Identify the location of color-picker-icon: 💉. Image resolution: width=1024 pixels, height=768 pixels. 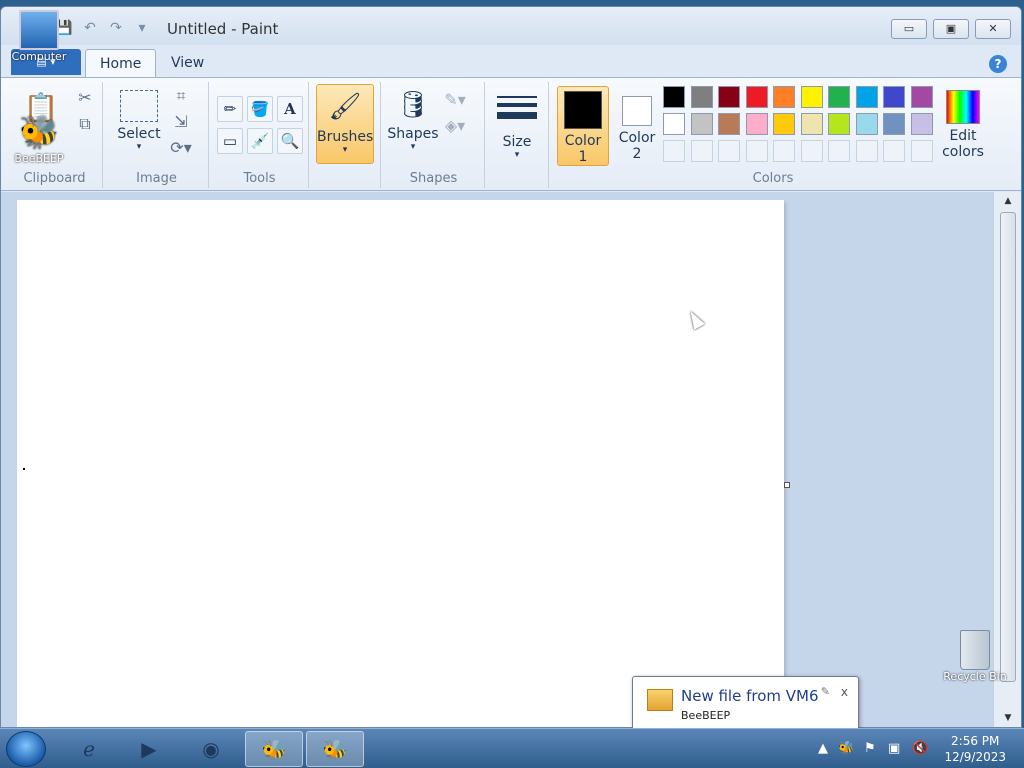
(260, 141).